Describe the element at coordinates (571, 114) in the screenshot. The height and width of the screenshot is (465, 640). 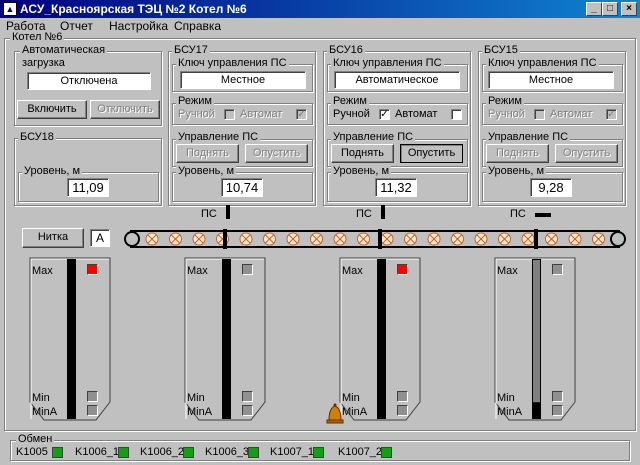
I see `bsu15-auto-label: Автомат` at that location.